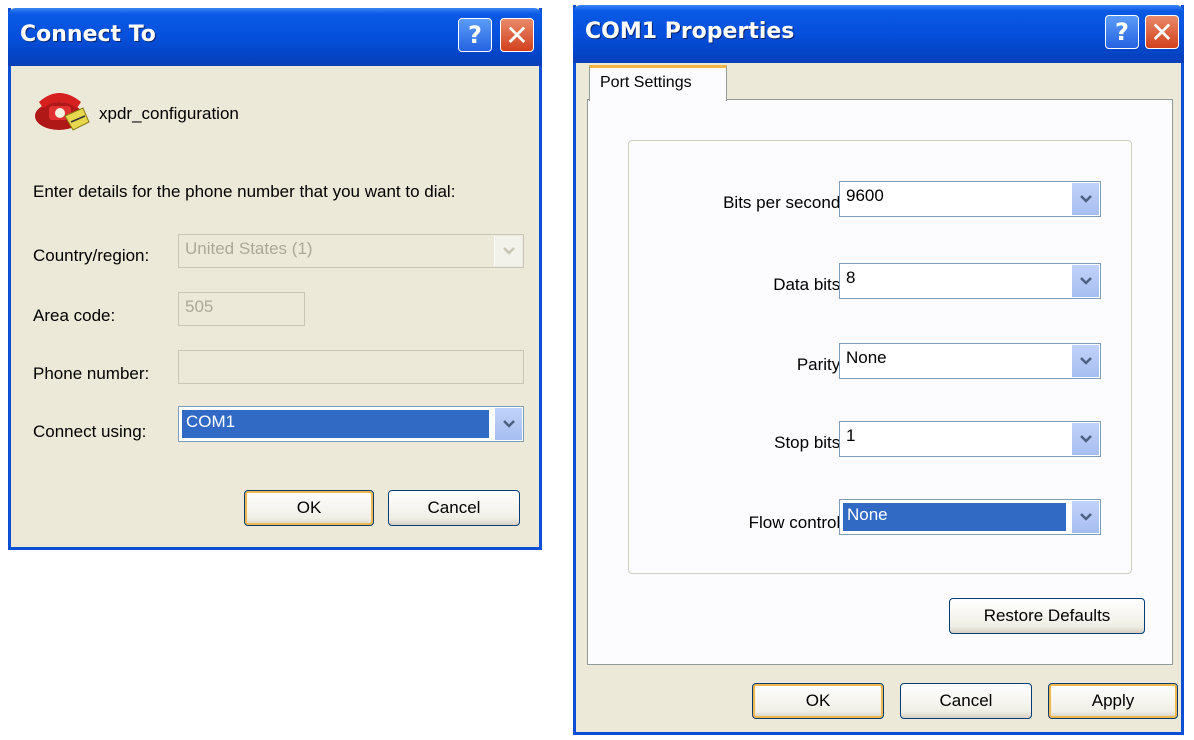  What do you see at coordinates (820, 364) in the screenshot?
I see `parity-label: Parity:` at bounding box center [820, 364].